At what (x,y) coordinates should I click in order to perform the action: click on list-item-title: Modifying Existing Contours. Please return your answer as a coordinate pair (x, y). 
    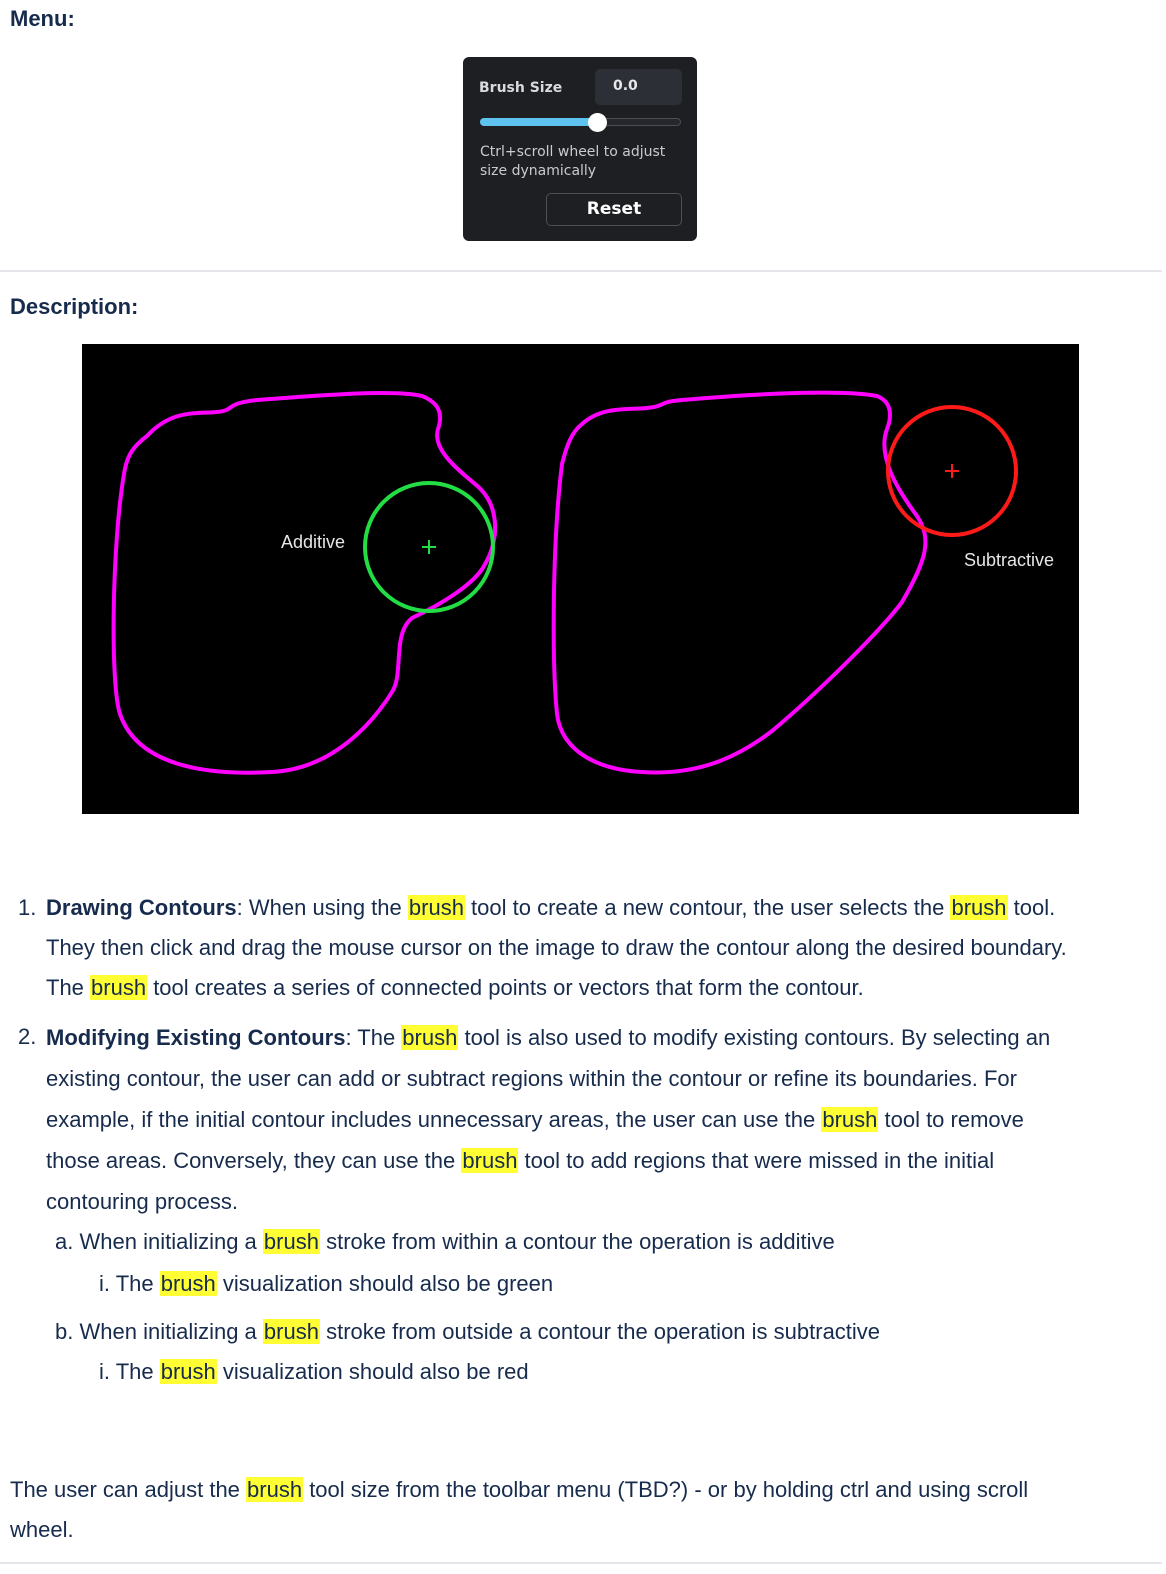
    Looking at the image, I should click on (196, 1037).